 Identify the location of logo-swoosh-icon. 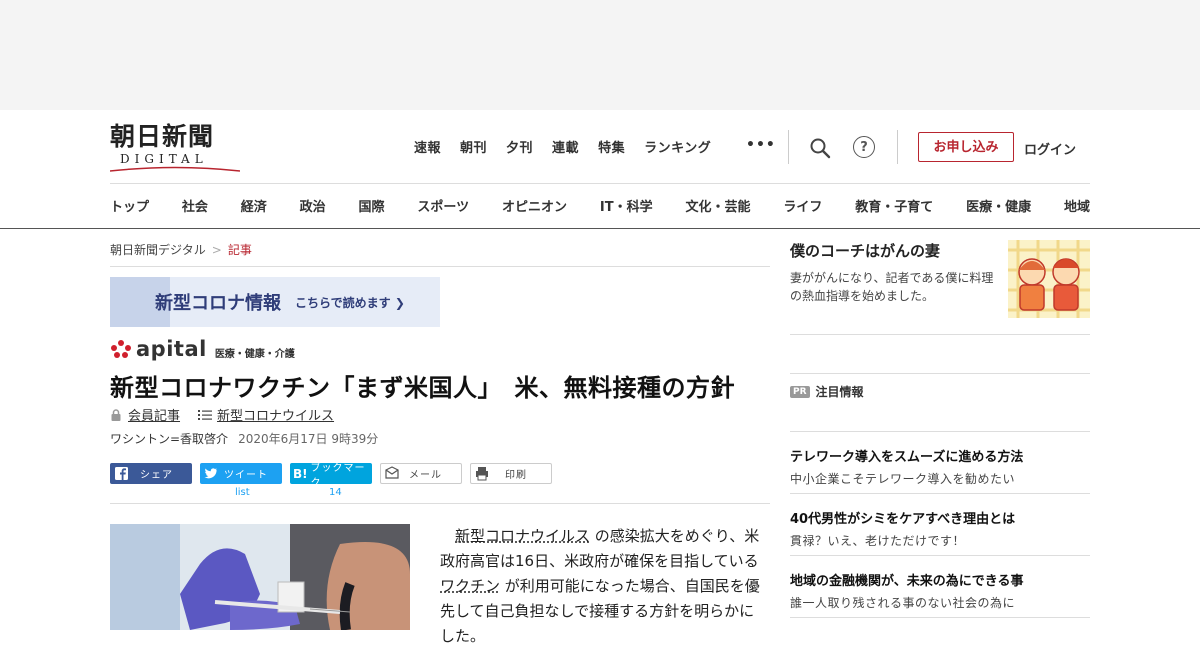
(175, 169).